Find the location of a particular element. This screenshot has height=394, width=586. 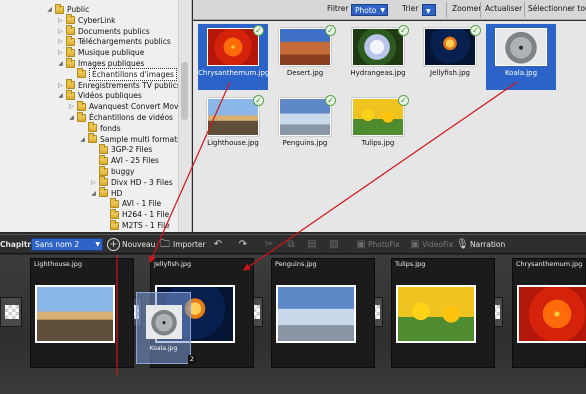

gallery-item: Chrysanthemum.jpg ✓ is located at coordinates (233, 57).